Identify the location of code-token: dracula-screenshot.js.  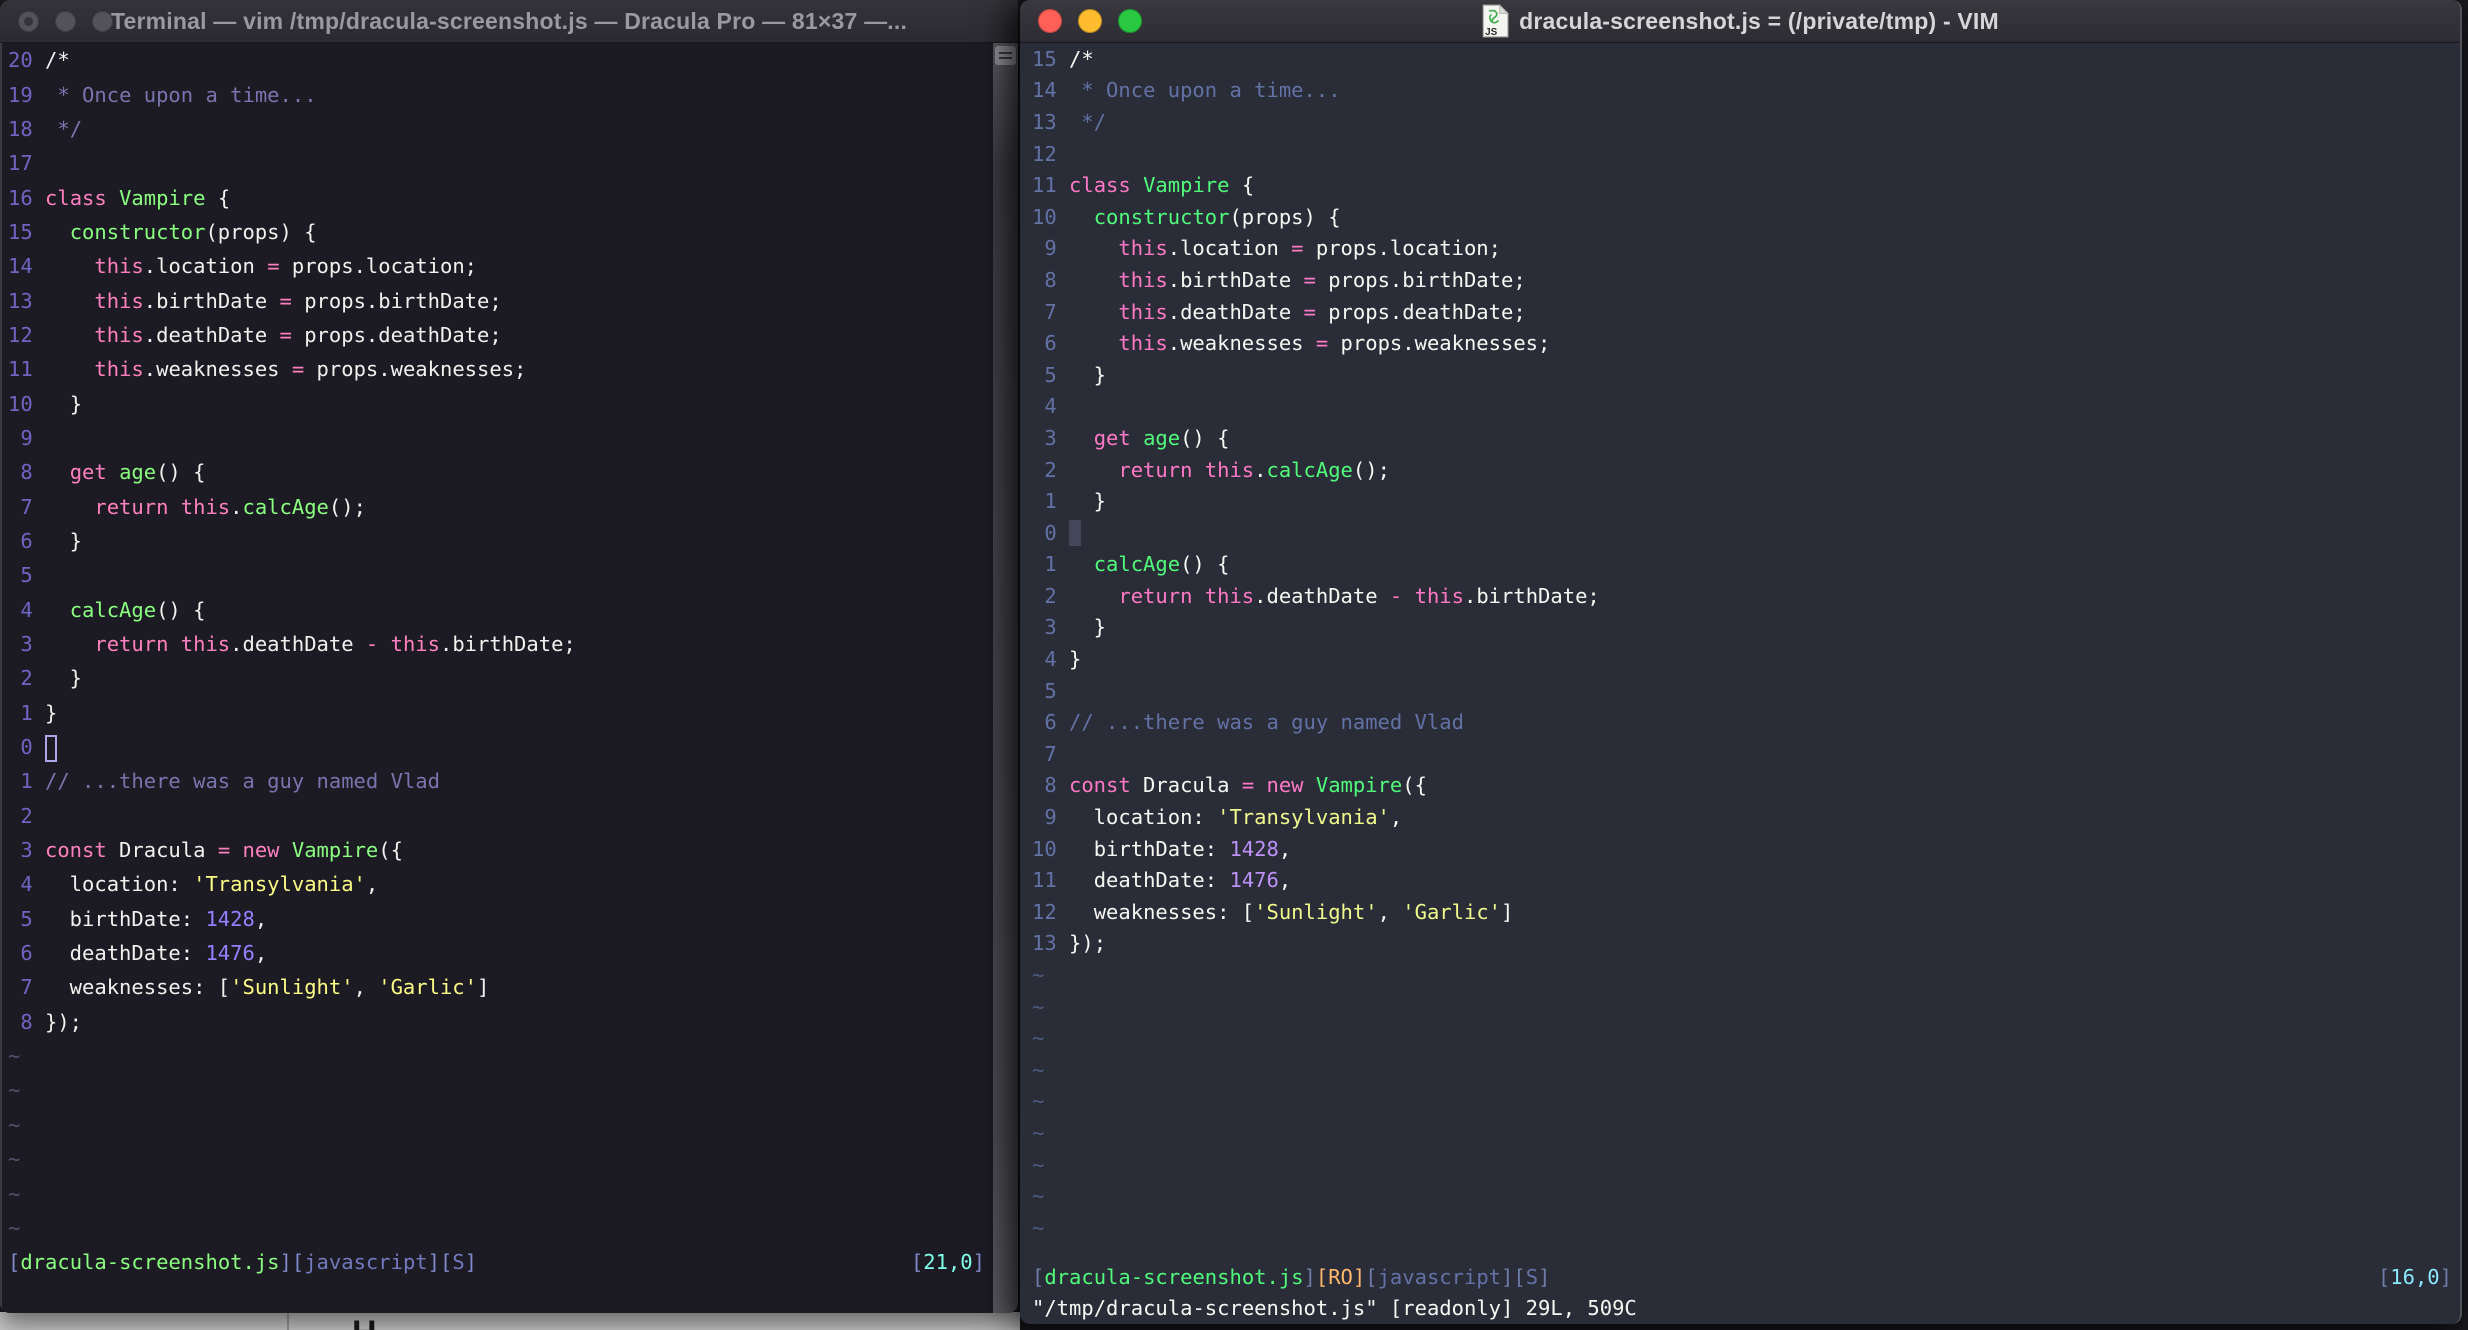
(1174, 1276).